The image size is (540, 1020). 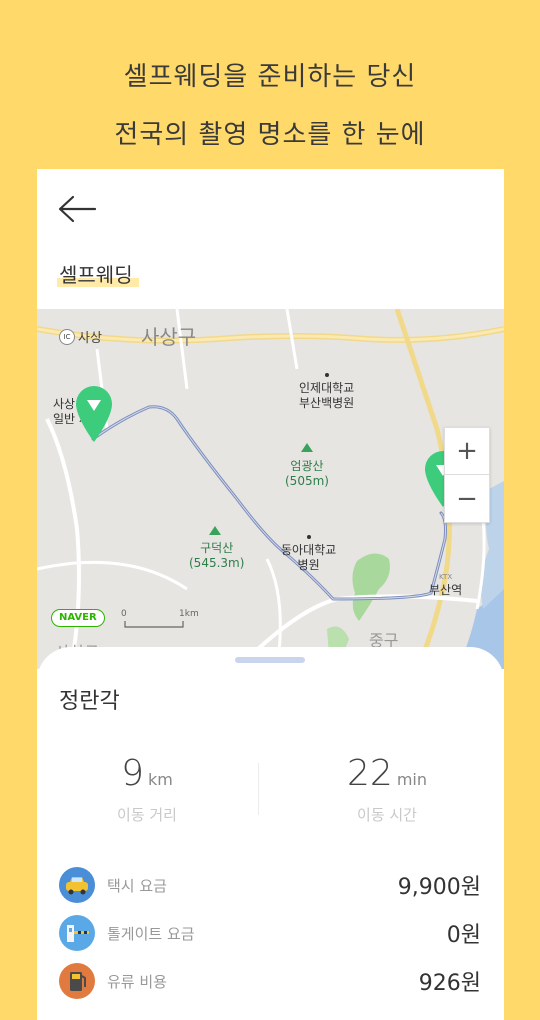 What do you see at coordinates (467, 498) in the screenshot?
I see `zoom-out-button: −` at bounding box center [467, 498].